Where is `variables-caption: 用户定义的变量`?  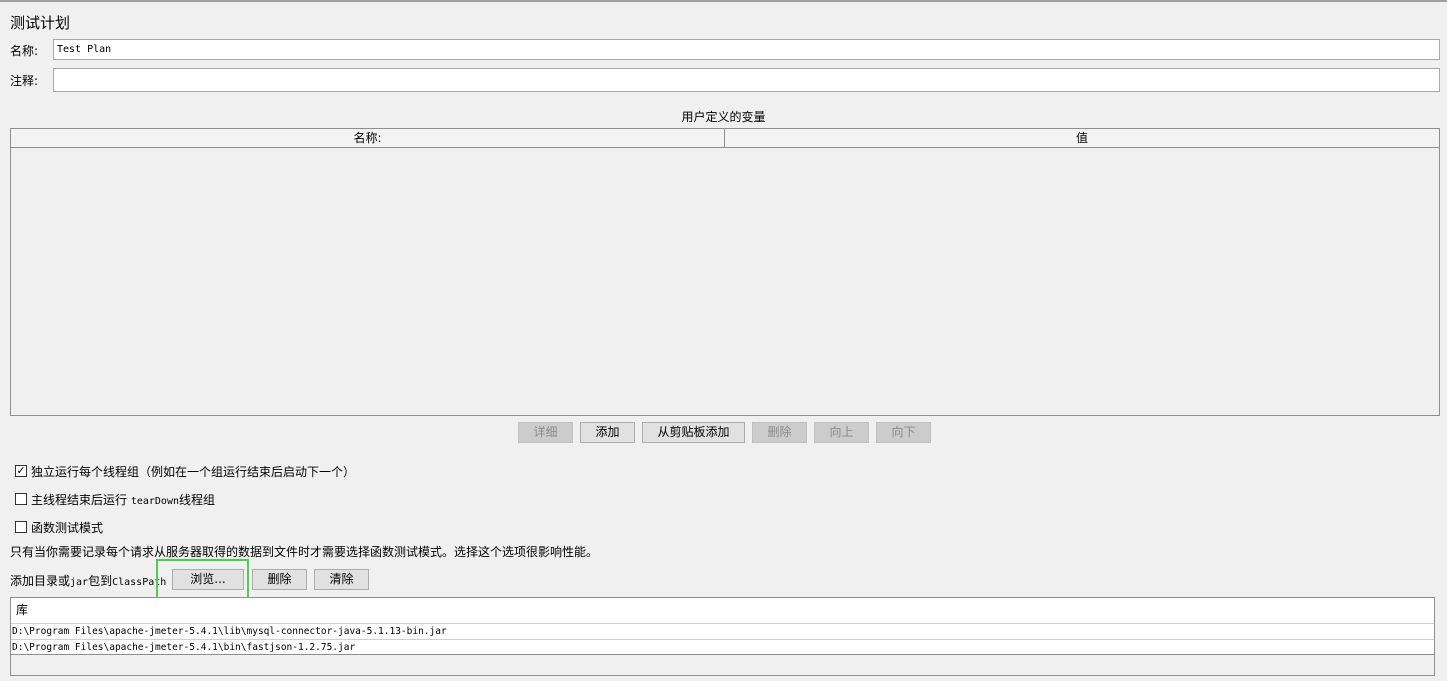
variables-caption: 用户定义的变量 is located at coordinates (723, 117).